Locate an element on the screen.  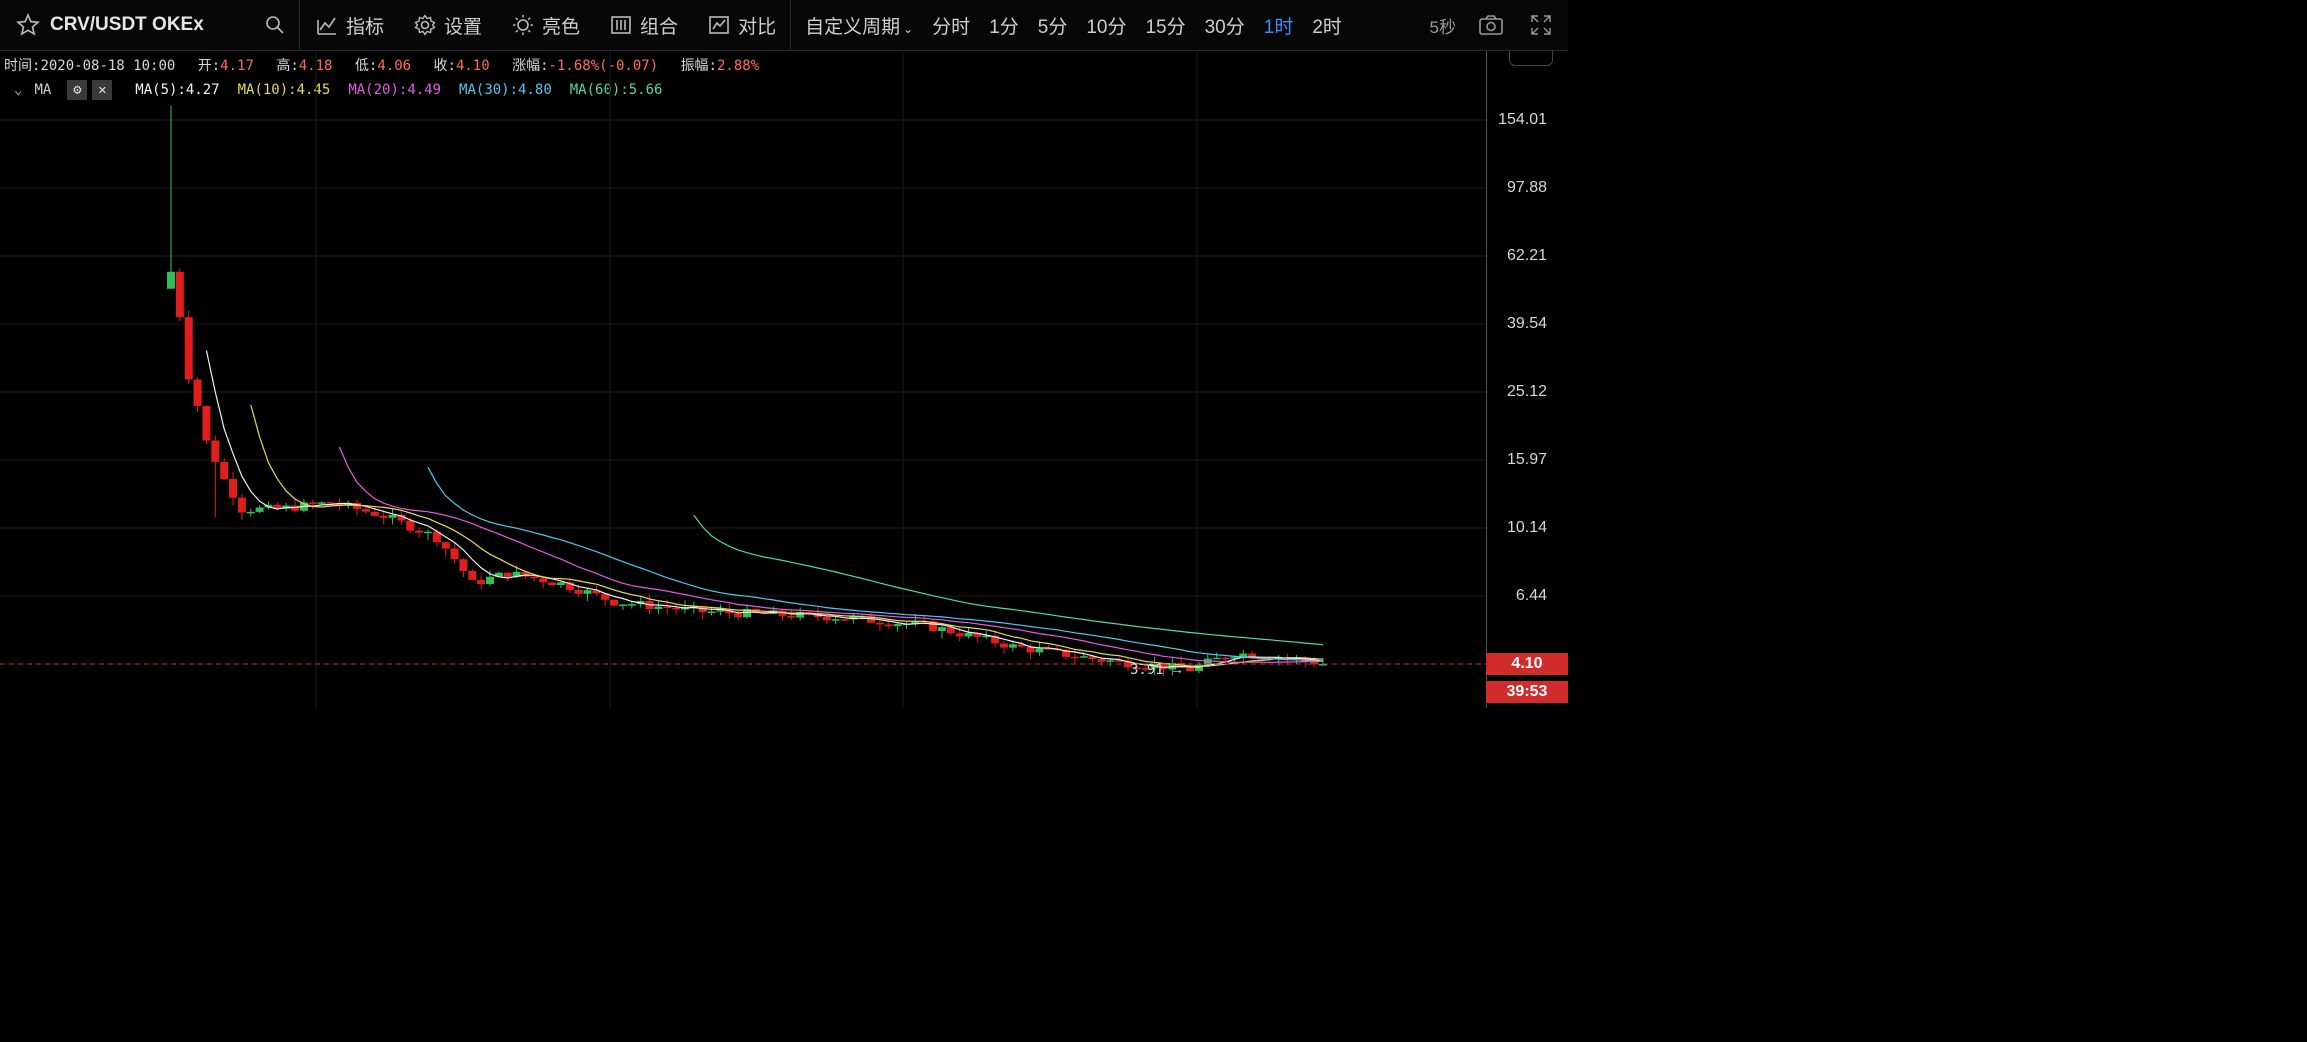
star-icon is located at coordinates (28, 25).